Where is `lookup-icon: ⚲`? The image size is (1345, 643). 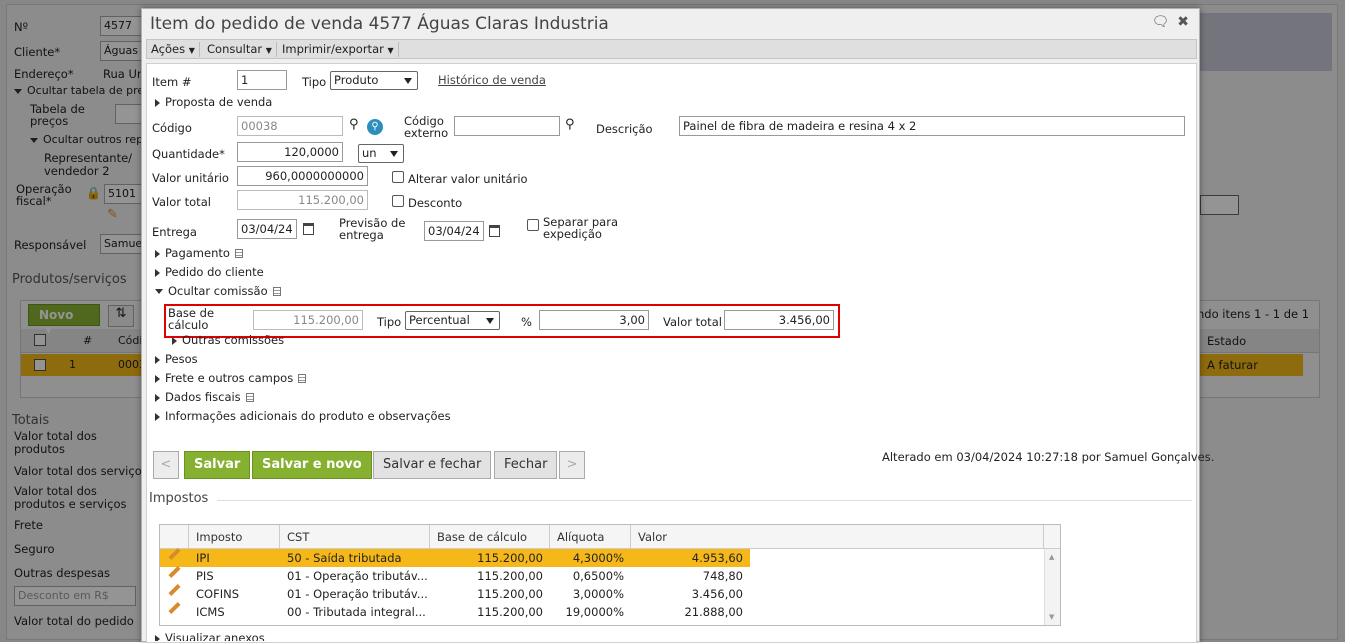 lookup-icon: ⚲ is located at coordinates (375, 127).